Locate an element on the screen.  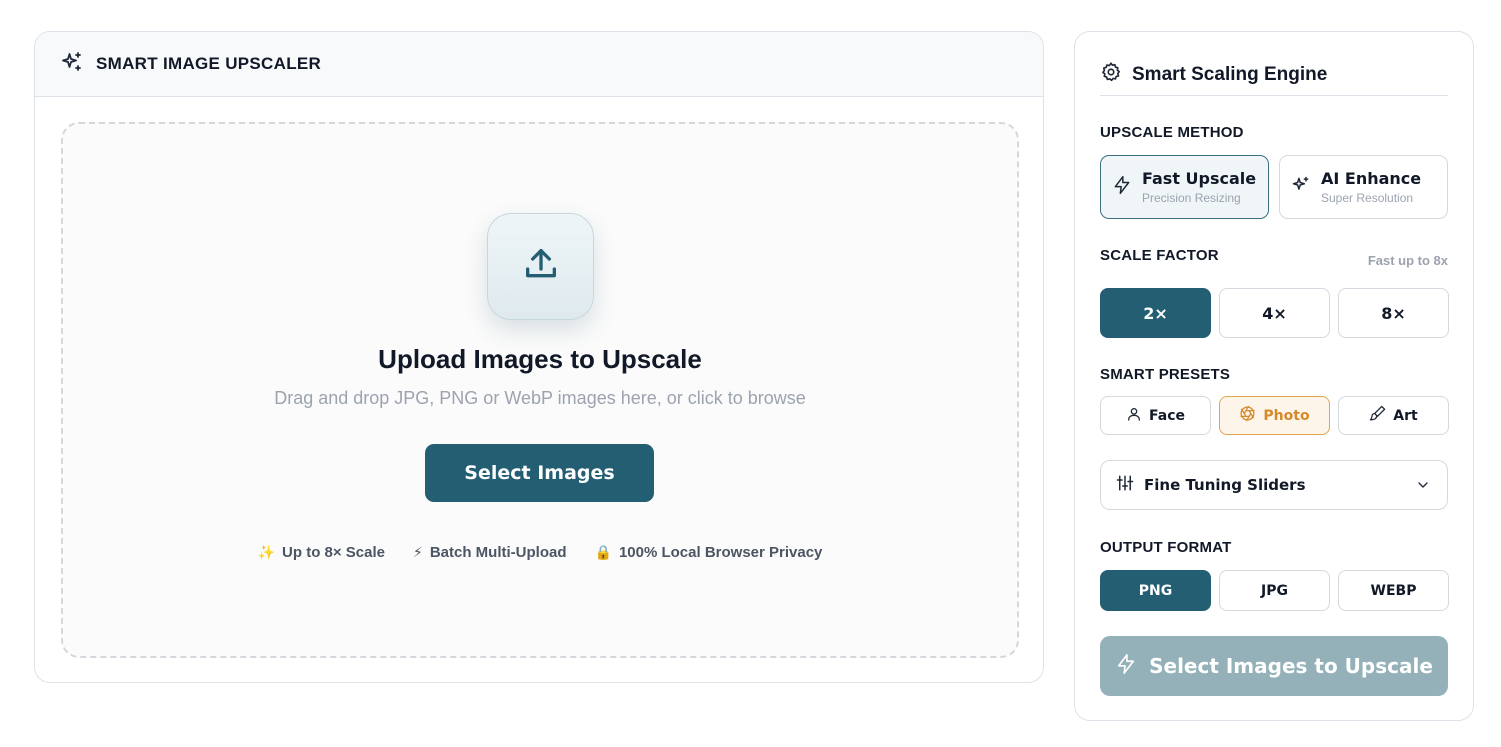
preset-art-button: Art is located at coordinates (1393, 415).